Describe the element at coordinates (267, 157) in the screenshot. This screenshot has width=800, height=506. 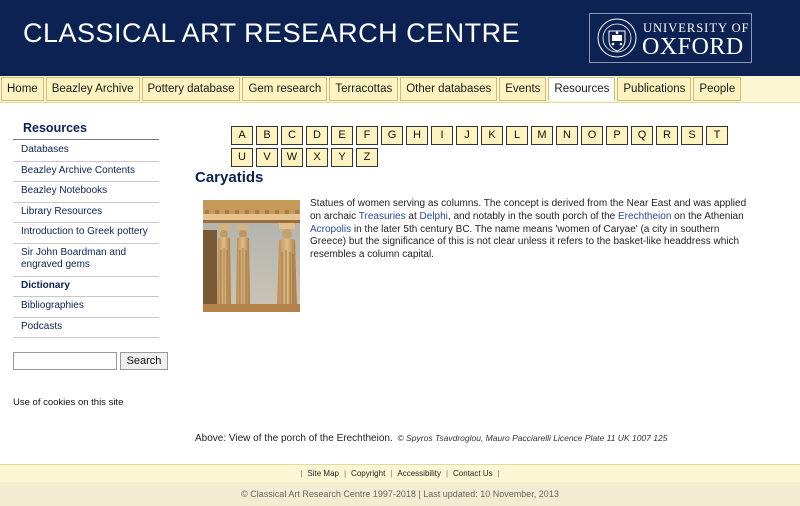
I see `letter-v: V` at that location.